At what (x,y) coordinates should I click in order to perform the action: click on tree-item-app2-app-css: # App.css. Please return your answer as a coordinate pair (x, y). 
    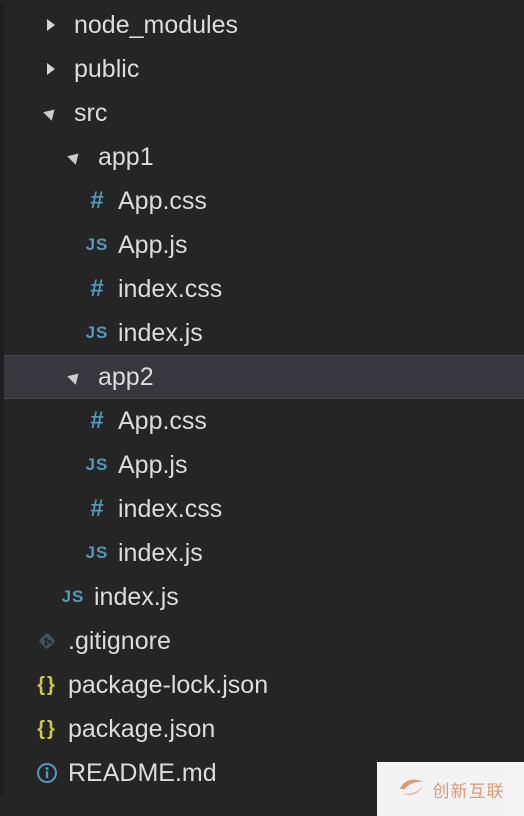
    Looking at the image, I should click on (264, 421).